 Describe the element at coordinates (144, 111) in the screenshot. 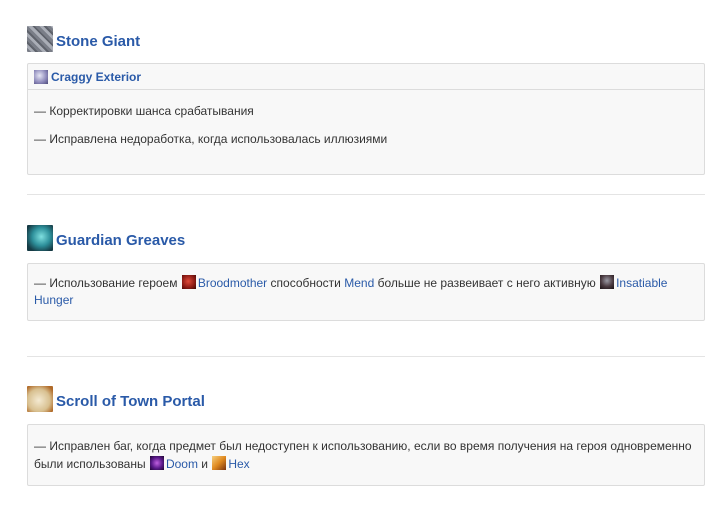

I see `change-line: — Корректировки шанса срабатывания` at that location.